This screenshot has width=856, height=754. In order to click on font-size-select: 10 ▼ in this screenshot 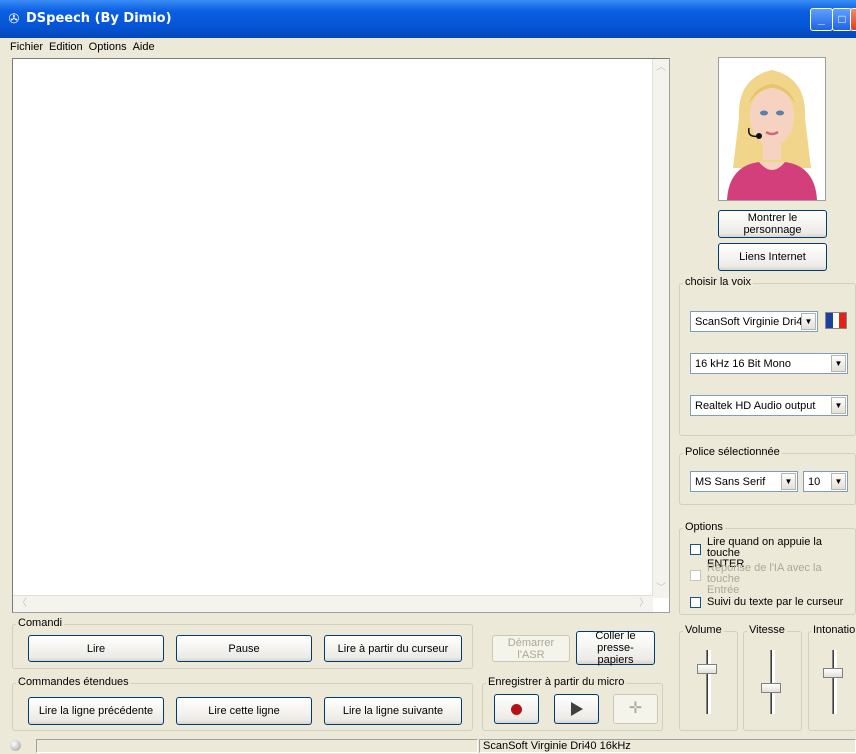, I will do `click(825, 481)`.